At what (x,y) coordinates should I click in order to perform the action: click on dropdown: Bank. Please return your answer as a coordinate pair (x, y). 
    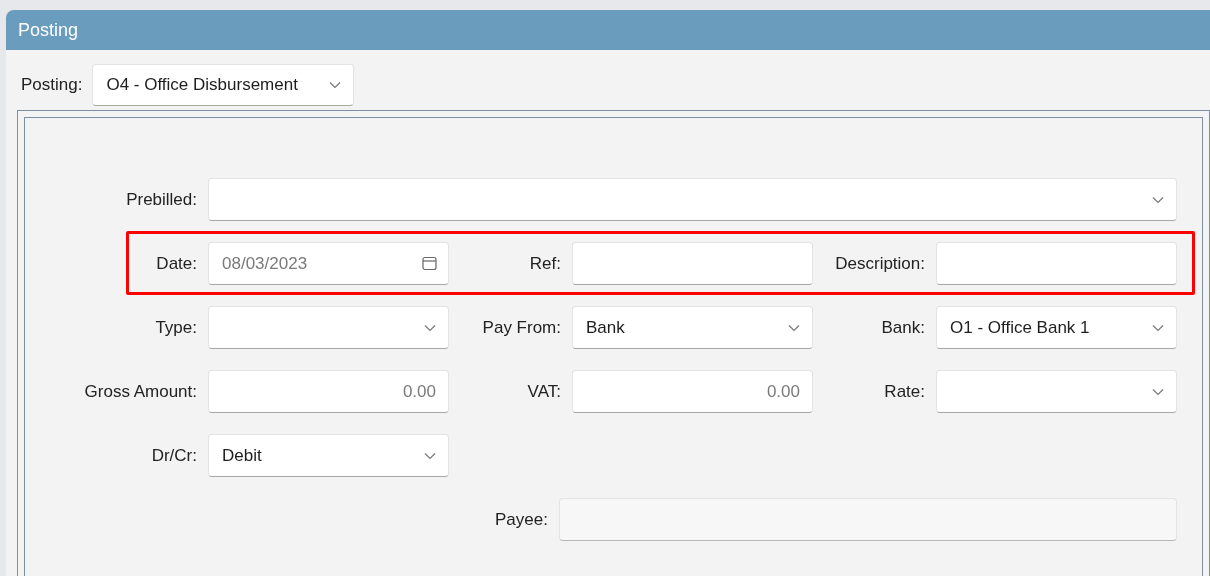
    Looking at the image, I should click on (692, 327).